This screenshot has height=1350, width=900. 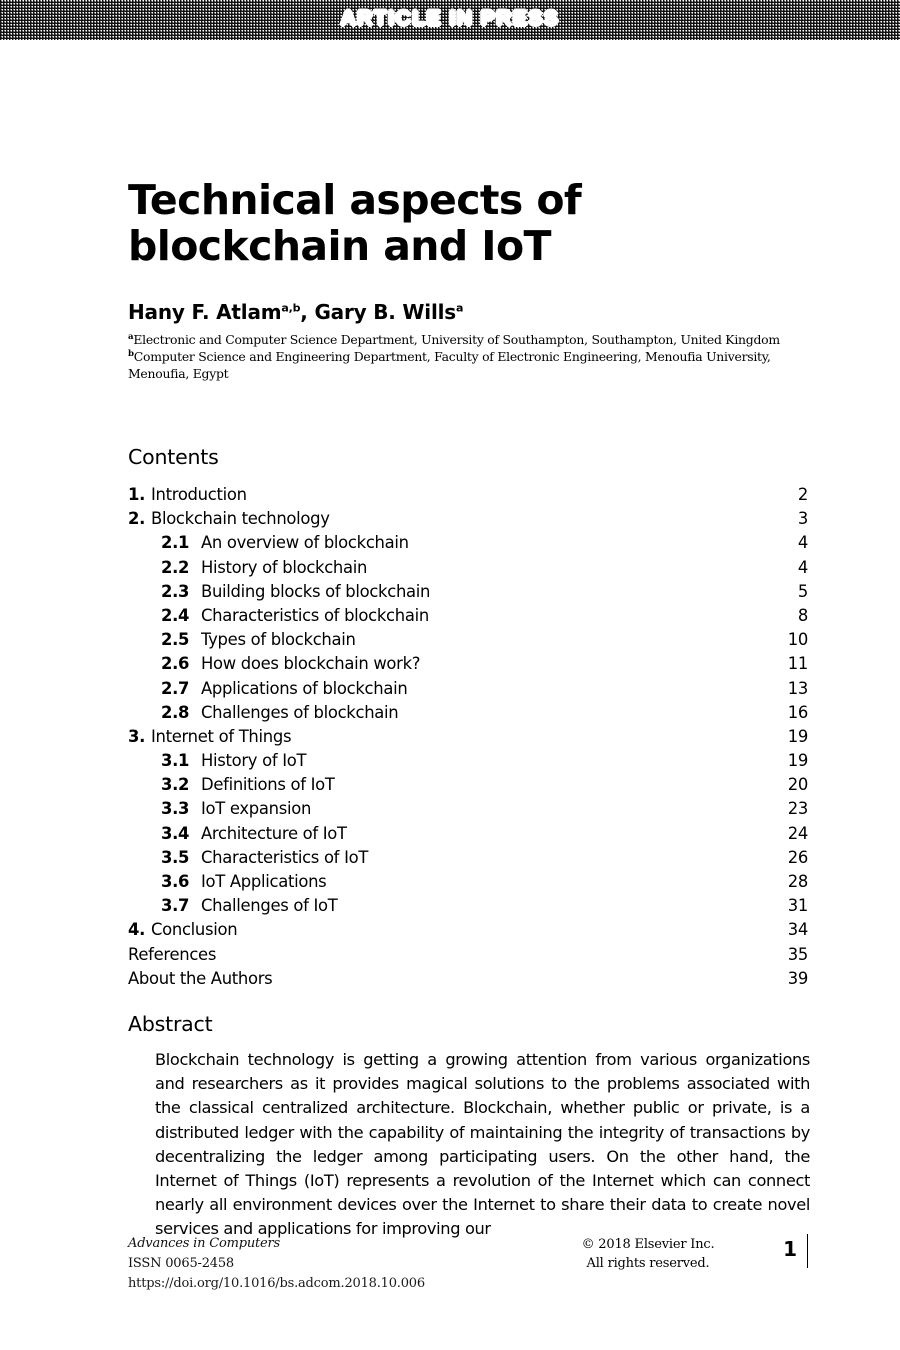 I want to click on toc-entry-page: 28, so click(x=798, y=881).